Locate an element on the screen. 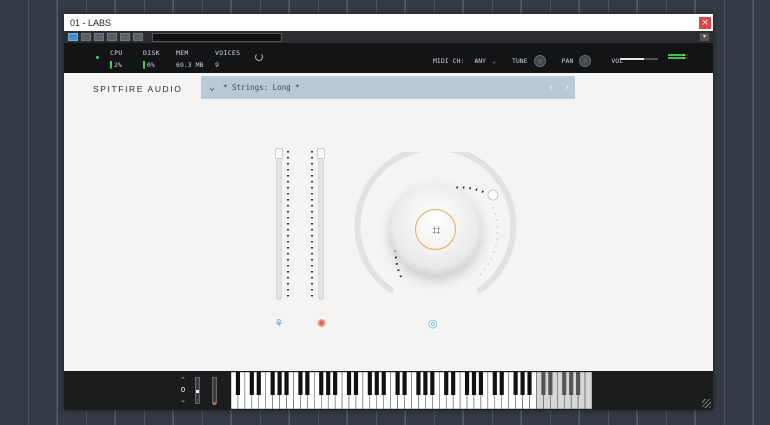  octave-control: ⌃ 0 ⌄ is located at coordinates (183, 390).